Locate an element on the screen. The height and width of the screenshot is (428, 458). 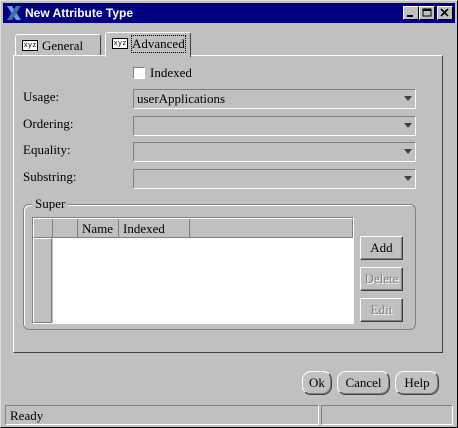
delete-button: Delete is located at coordinates (381, 279).